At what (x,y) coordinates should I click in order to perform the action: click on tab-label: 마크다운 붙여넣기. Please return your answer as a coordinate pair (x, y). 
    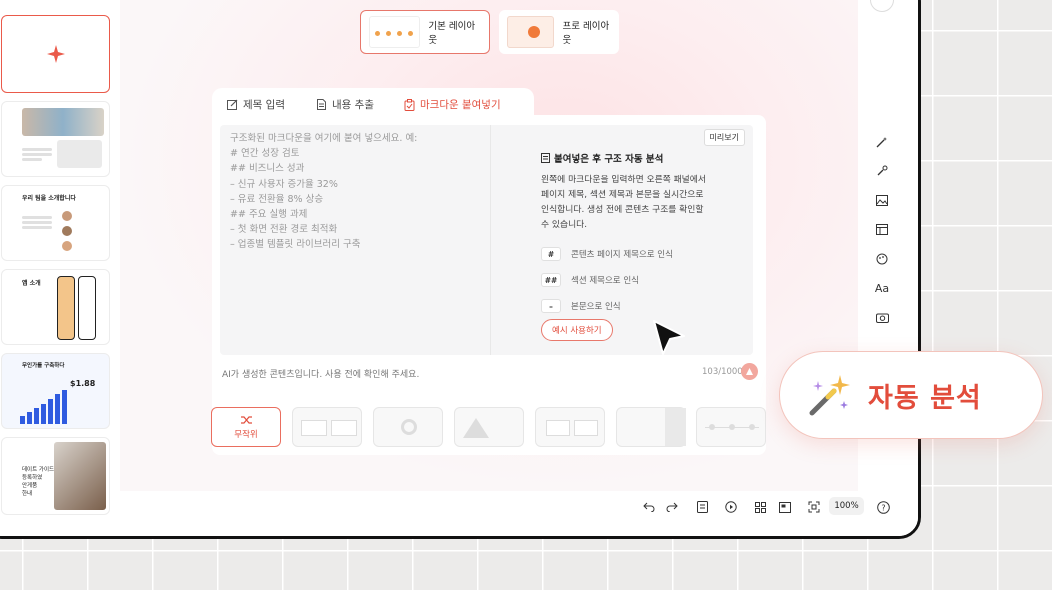
    Looking at the image, I should click on (460, 105).